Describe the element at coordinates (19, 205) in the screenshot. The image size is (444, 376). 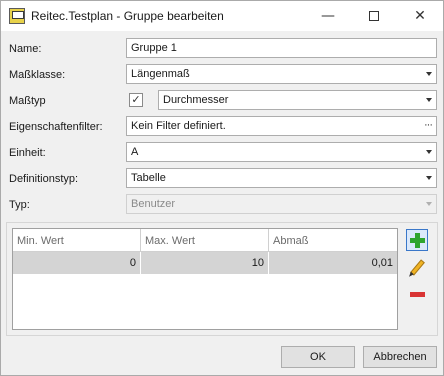
I see `typ-label: Typ:` at that location.